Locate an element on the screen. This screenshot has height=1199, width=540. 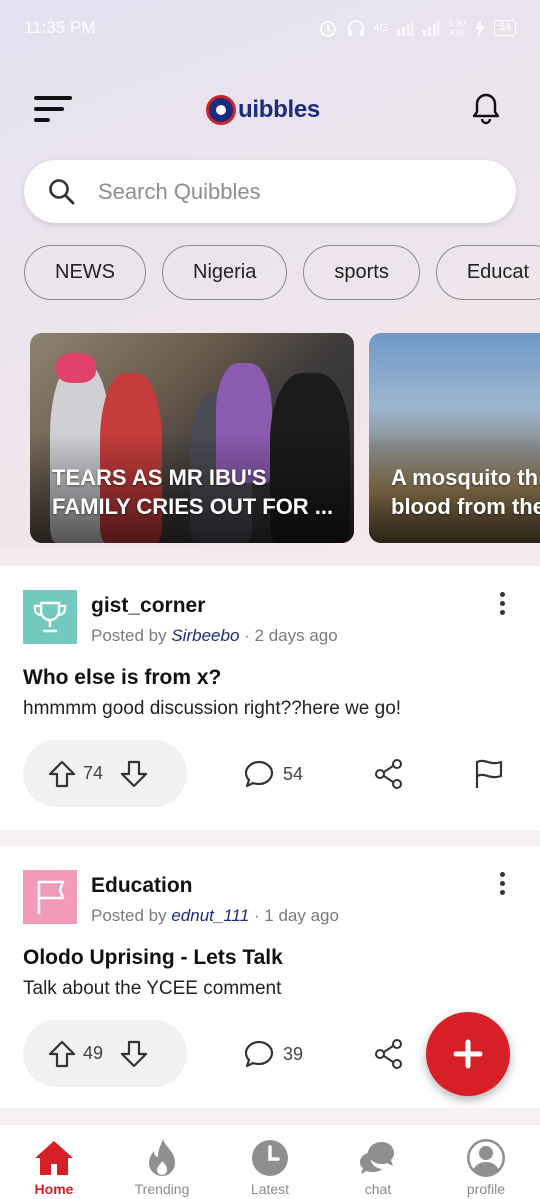
post-title: Olodo Uprising - Lets Talk is located at coordinates (153, 958).